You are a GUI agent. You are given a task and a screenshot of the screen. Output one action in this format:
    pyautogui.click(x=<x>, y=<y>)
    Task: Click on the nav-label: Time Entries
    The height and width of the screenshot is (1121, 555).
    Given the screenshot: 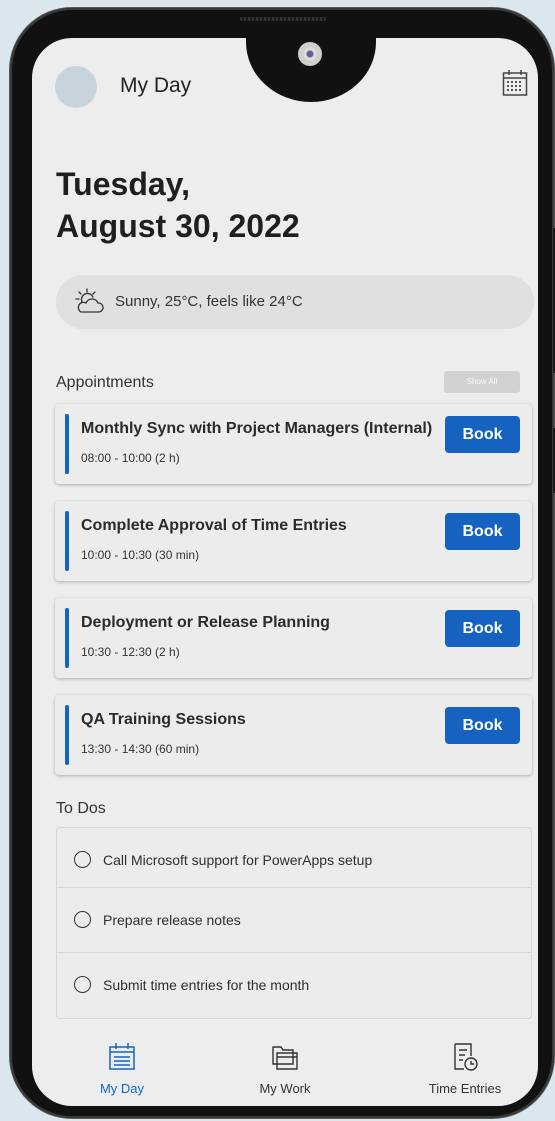 What is the action you would take?
    pyautogui.click(x=465, y=1088)
    